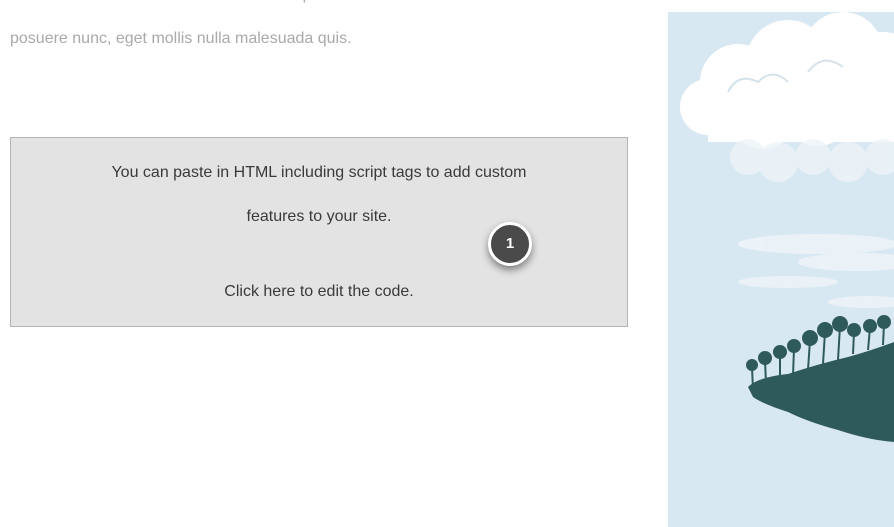  I want to click on widget-text-line-2: features to your site., so click(319, 216).